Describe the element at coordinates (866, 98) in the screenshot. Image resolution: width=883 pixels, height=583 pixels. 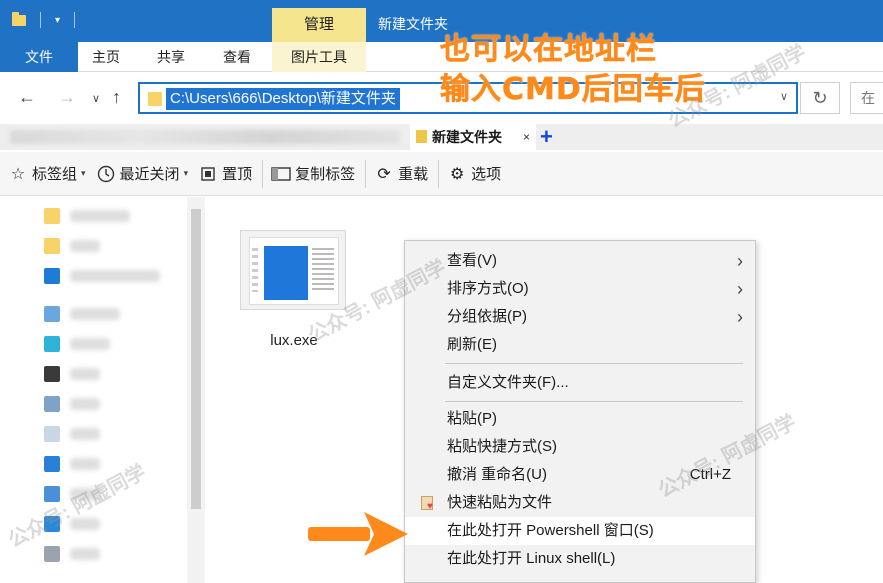
I see `search-input: 在` at that location.